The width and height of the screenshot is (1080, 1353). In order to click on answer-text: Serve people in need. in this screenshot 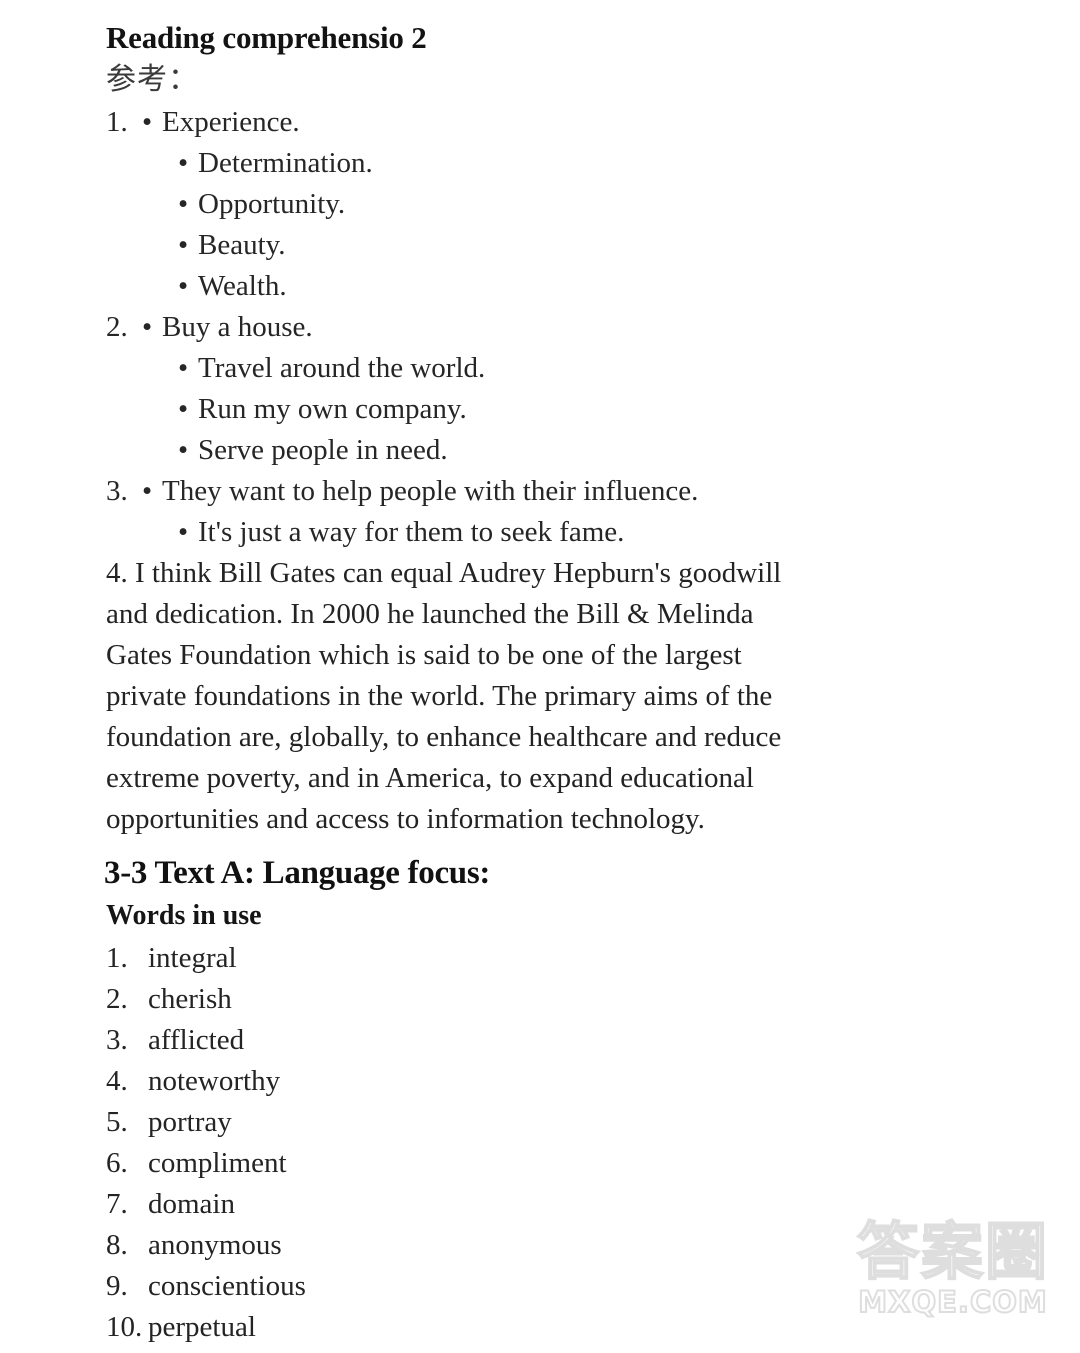, I will do `click(323, 450)`.